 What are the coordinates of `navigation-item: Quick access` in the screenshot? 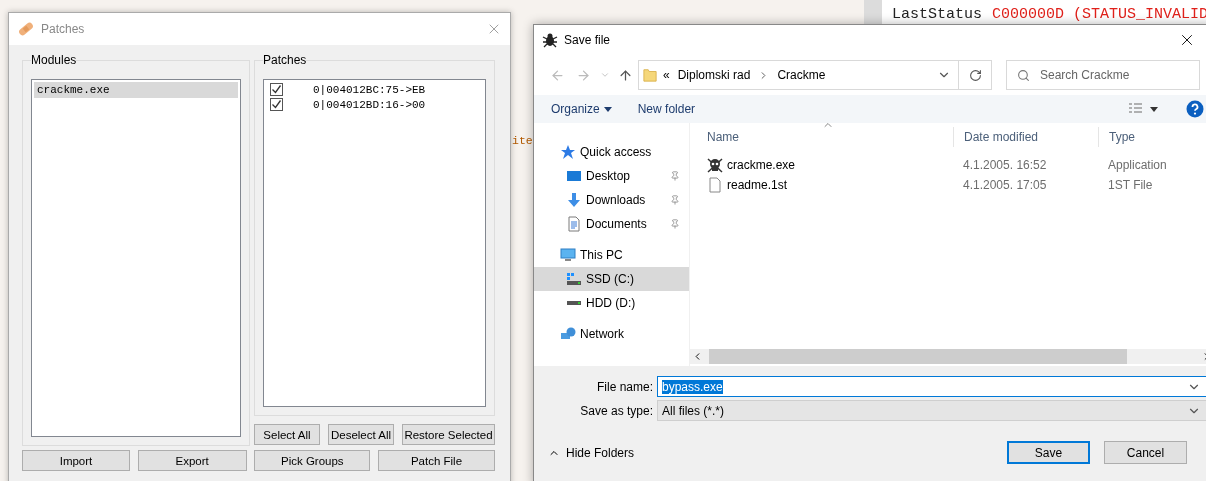 It's located at (611, 152).